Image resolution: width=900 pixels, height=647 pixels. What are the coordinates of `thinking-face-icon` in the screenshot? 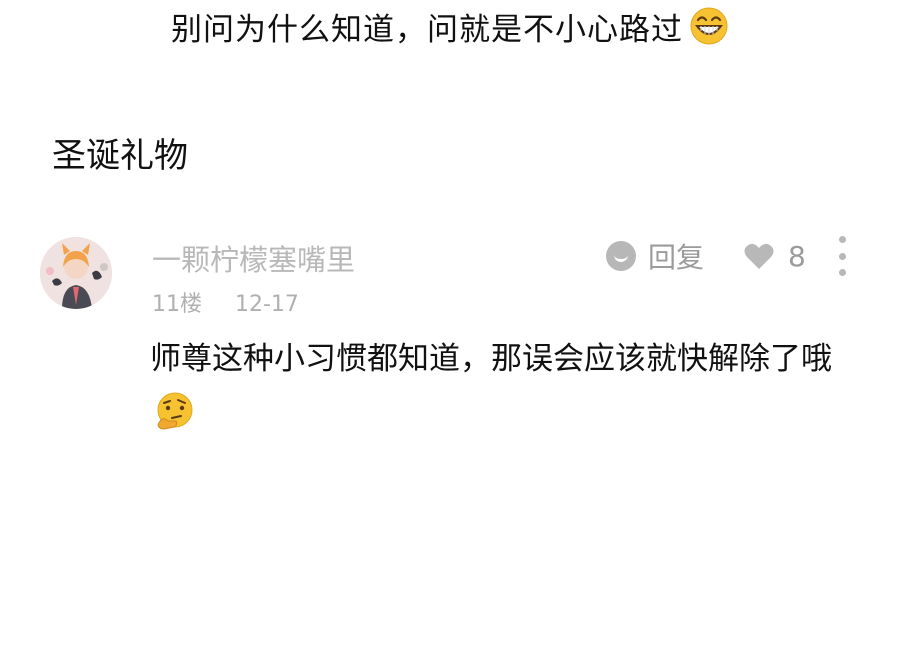 It's located at (175, 411).